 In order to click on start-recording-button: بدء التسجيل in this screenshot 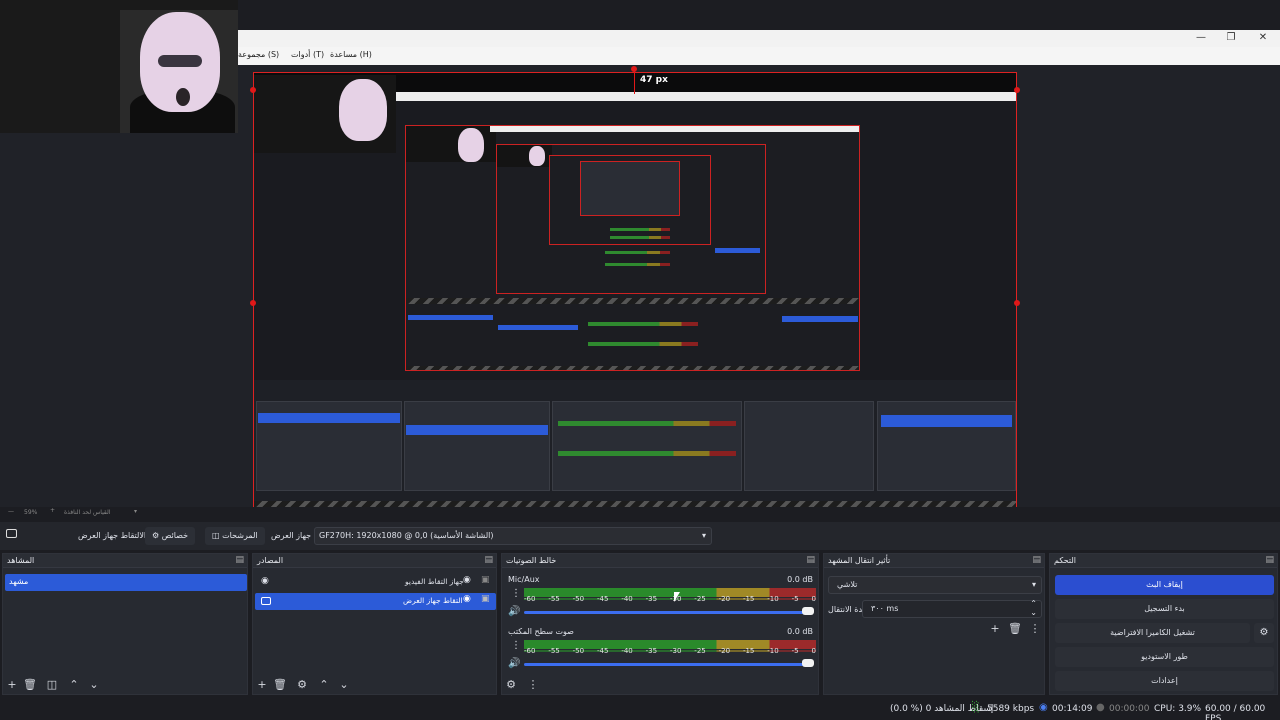, I will do `click(1164, 609)`.